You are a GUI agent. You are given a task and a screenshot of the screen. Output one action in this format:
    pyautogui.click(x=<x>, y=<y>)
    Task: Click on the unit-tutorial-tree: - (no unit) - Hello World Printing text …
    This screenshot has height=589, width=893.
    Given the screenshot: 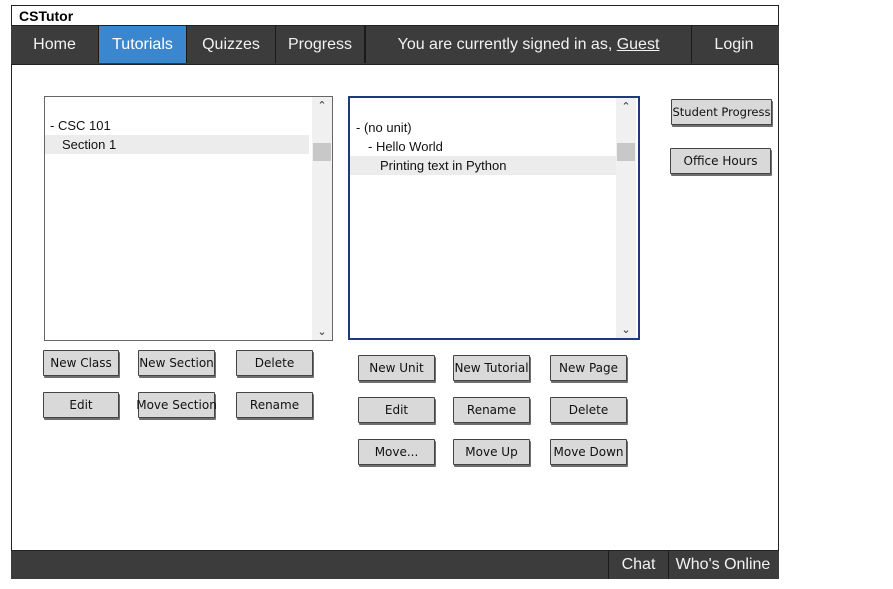 What is the action you would take?
    pyautogui.click(x=494, y=218)
    